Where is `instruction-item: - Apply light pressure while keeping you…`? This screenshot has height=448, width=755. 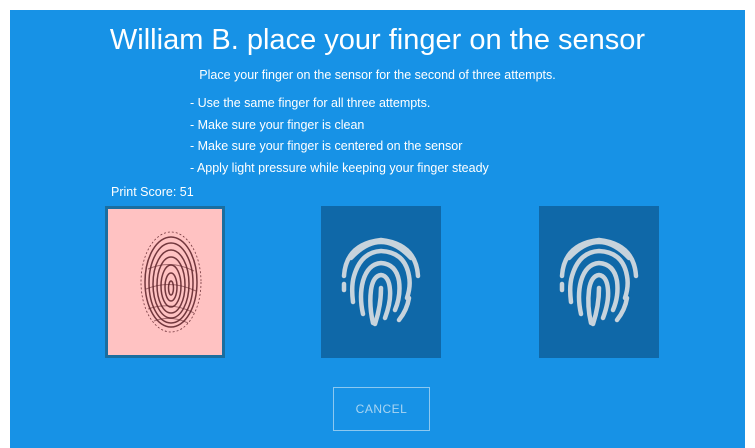
instruction-item: - Apply light pressure while keeping you… is located at coordinates (339, 167).